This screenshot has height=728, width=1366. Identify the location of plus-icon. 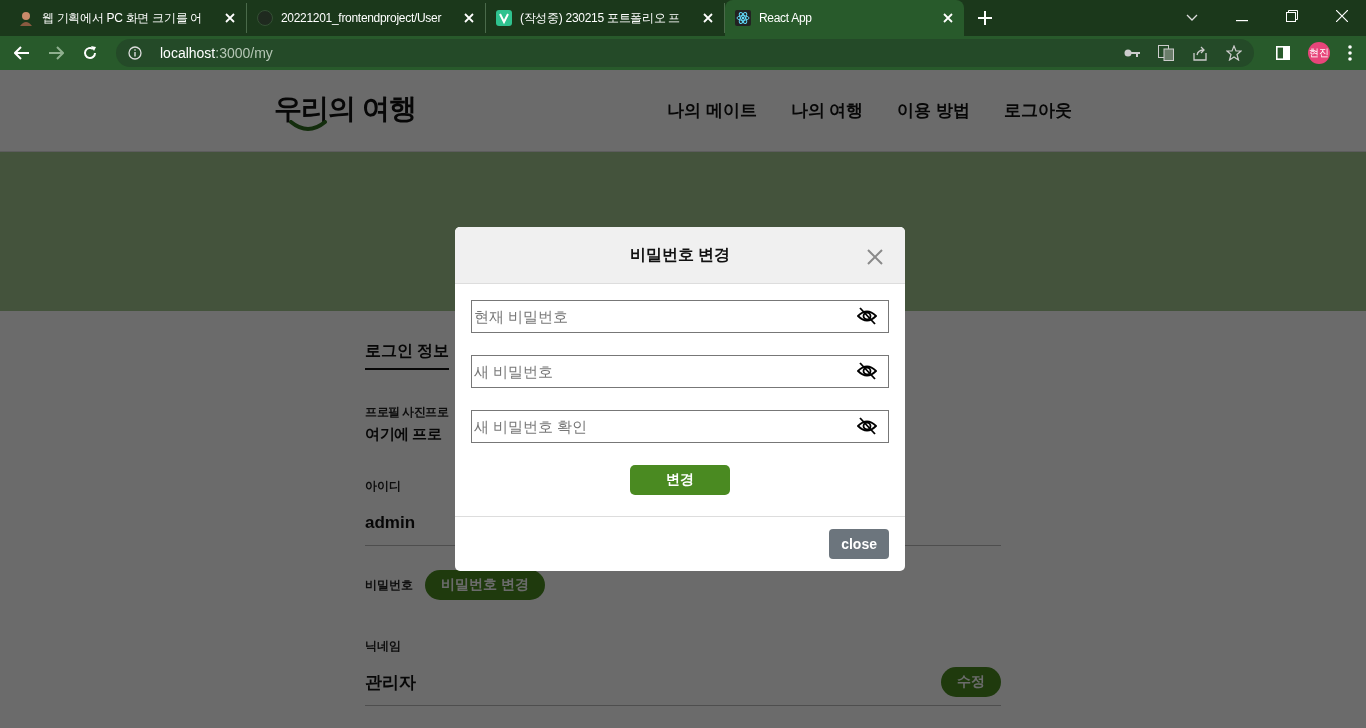
(985, 18).